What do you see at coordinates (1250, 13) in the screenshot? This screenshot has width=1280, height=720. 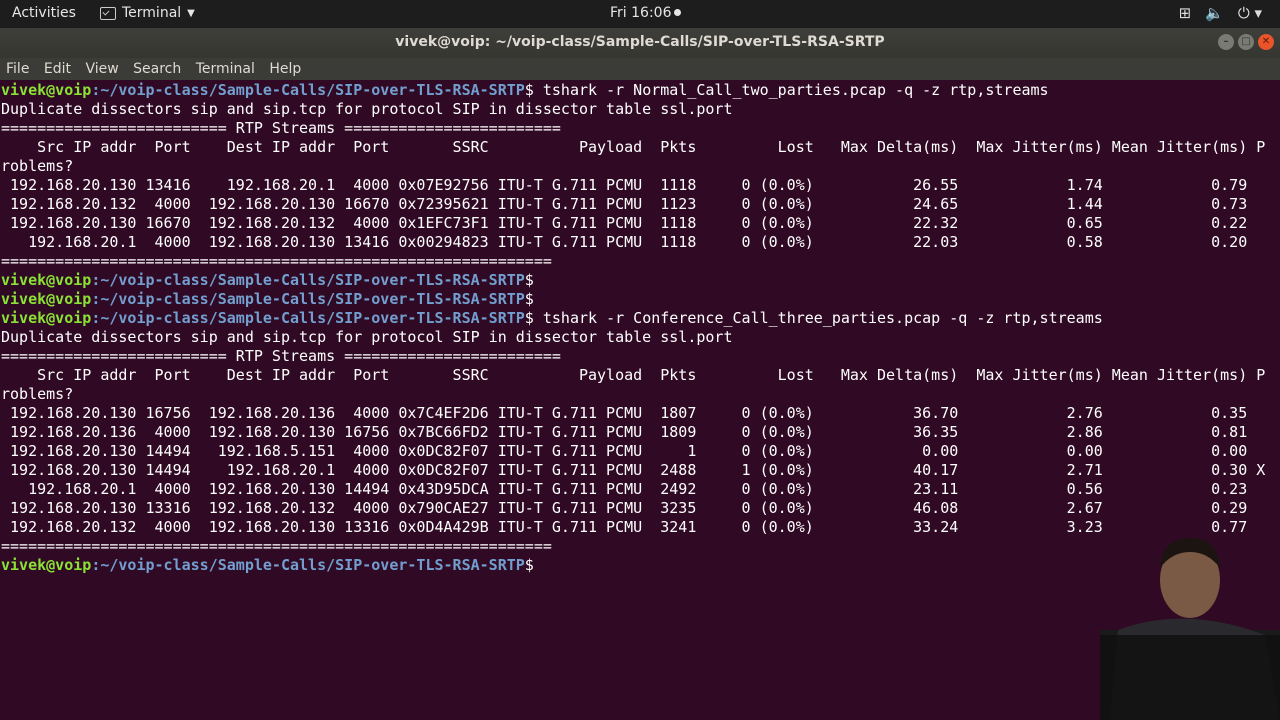 I see `power-icon: ⏻ ▾` at bounding box center [1250, 13].